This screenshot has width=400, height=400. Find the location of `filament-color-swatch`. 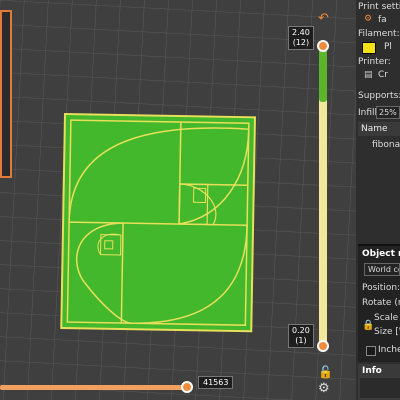

filament-color-swatch is located at coordinates (369, 48).